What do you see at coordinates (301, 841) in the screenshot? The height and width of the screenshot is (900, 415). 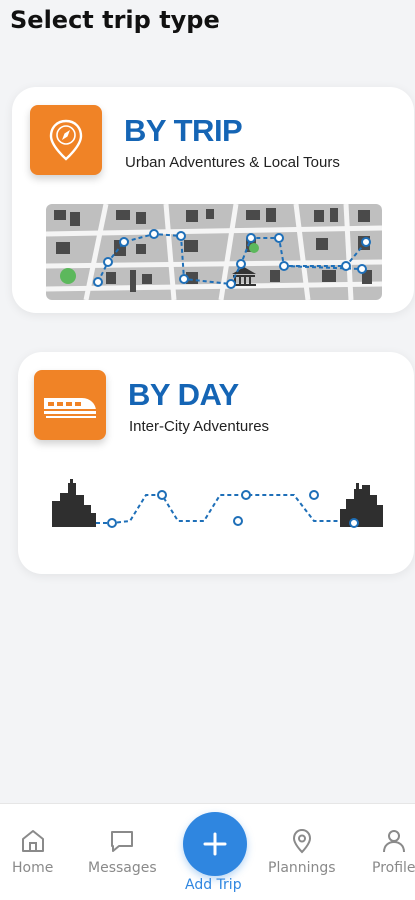 I see `location-pin-icon` at bounding box center [301, 841].